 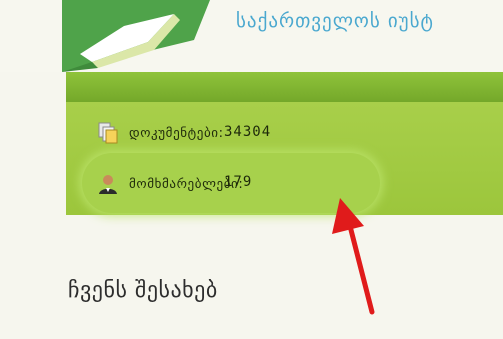 I want to click on documents-label: დოკუმენტები:, so click(x=176, y=133).